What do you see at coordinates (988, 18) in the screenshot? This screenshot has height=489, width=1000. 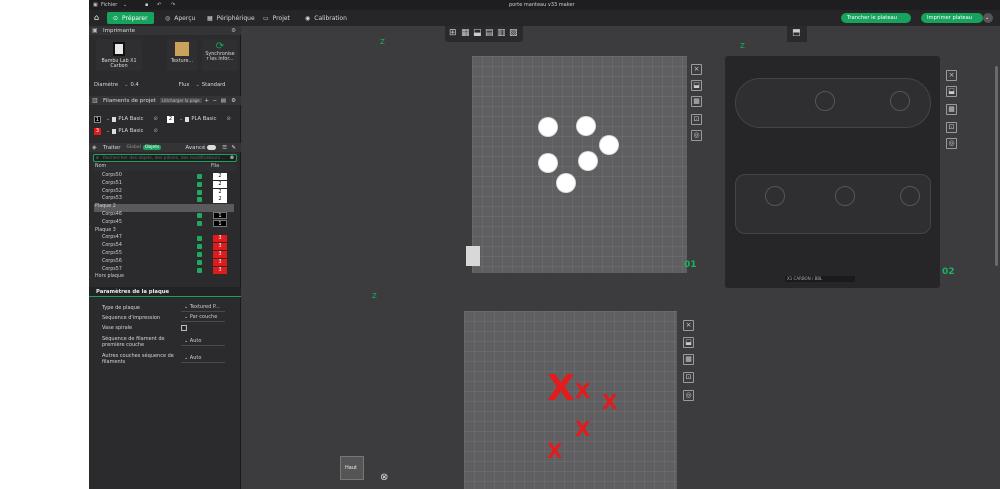 I see `print-options-dropdown: ⌄` at bounding box center [988, 18].